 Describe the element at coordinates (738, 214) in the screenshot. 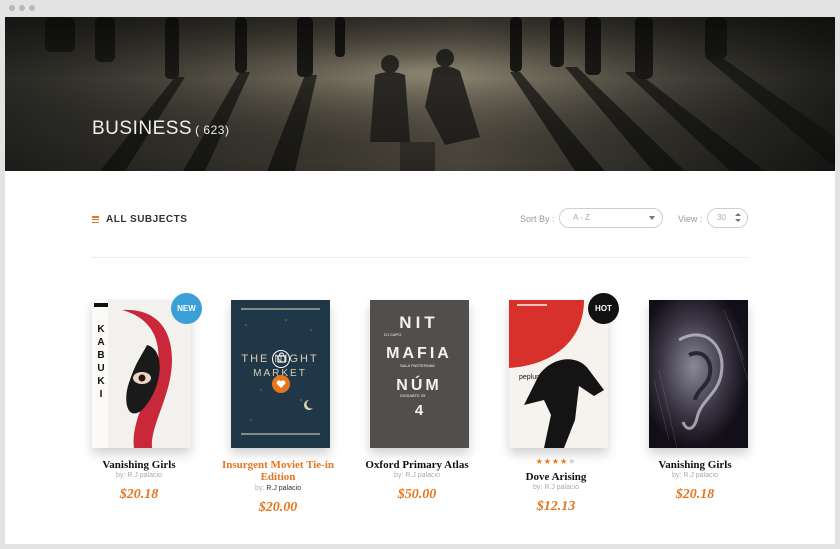

I see `chevron-up-icon` at that location.